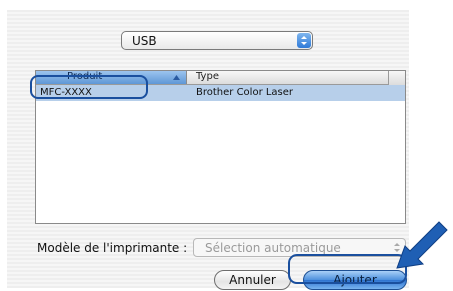 The height and width of the screenshot is (291, 453). I want to click on printer-model-value: Sélection automatique, so click(273, 248).